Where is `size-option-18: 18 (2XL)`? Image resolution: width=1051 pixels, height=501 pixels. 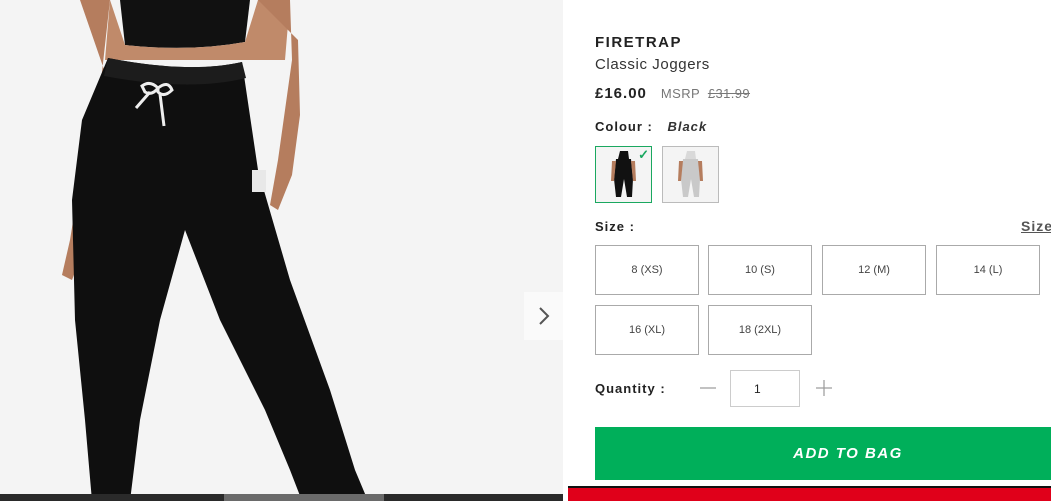 size-option-18: 18 (2XL) is located at coordinates (760, 330).